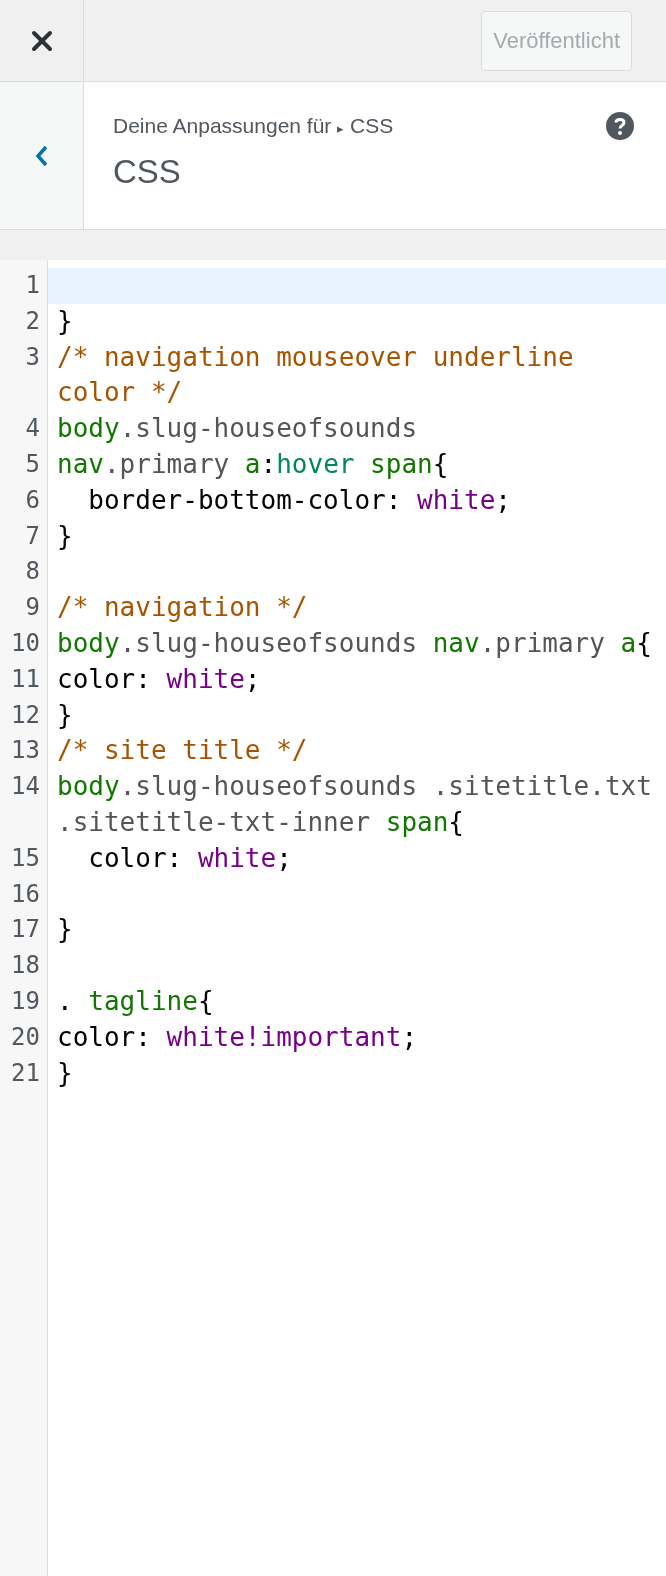 The height and width of the screenshot is (1576, 666). What do you see at coordinates (25, 715) in the screenshot?
I see `line-number: 12` at bounding box center [25, 715].